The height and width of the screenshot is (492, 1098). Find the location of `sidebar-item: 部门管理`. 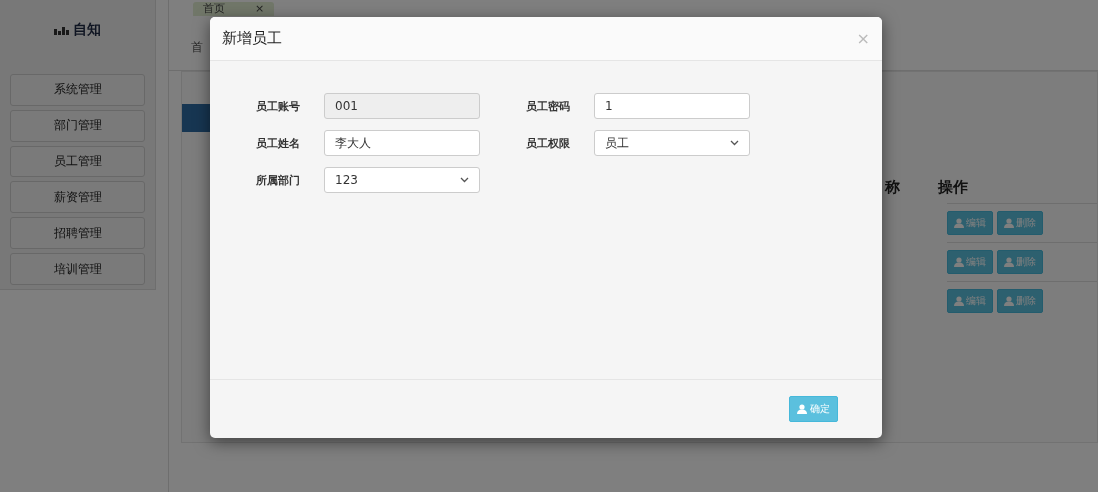

sidebar-item: 部门管理 is located at coordinates (77, 125).